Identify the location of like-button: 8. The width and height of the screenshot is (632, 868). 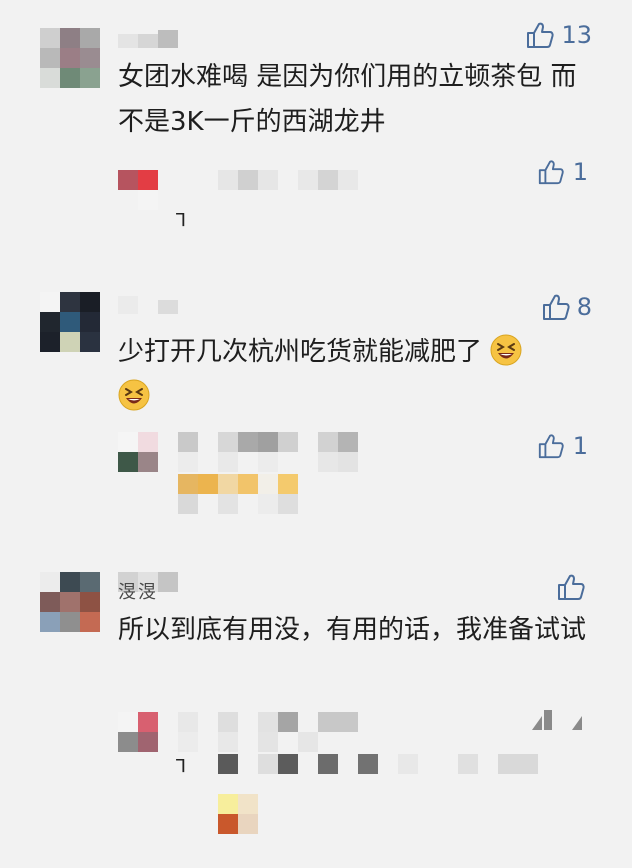
(566, 307).